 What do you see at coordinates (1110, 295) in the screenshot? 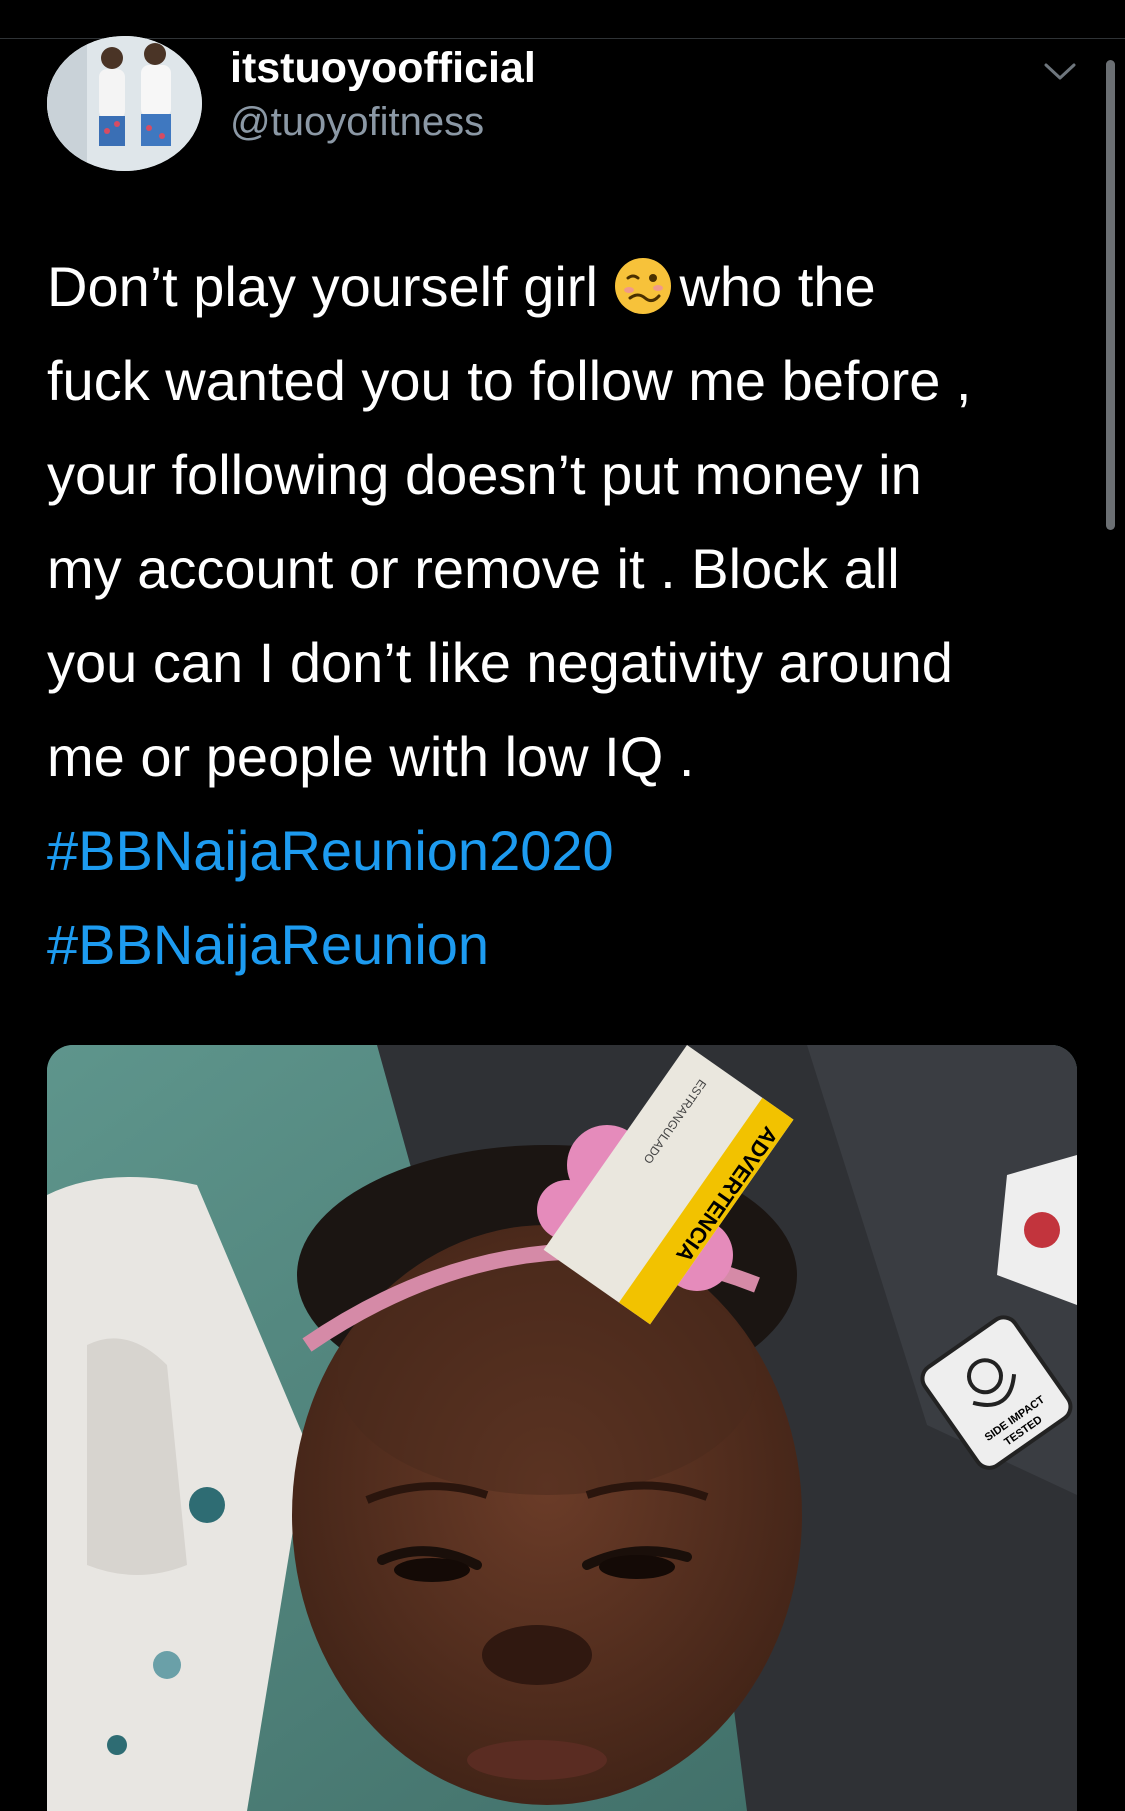
I see `scrollbar` at bounding box center [1110, 295].